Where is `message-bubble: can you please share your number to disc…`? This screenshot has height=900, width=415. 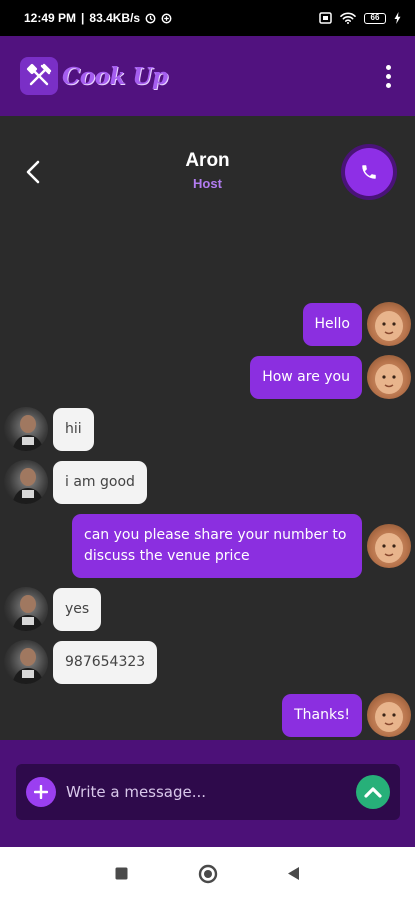
message-bubble: can you please share your number to disc… is located at coordinates (217, 546).